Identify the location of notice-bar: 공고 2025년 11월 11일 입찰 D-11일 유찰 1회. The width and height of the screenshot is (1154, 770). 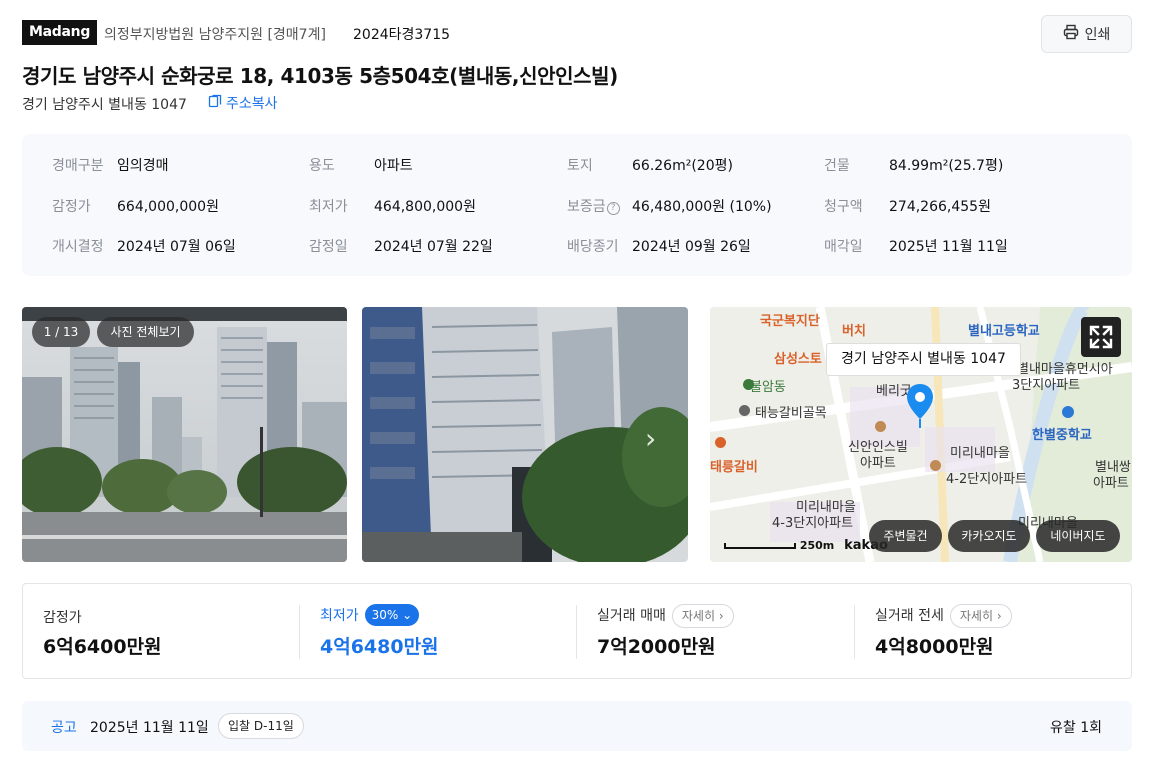
(577, 726).